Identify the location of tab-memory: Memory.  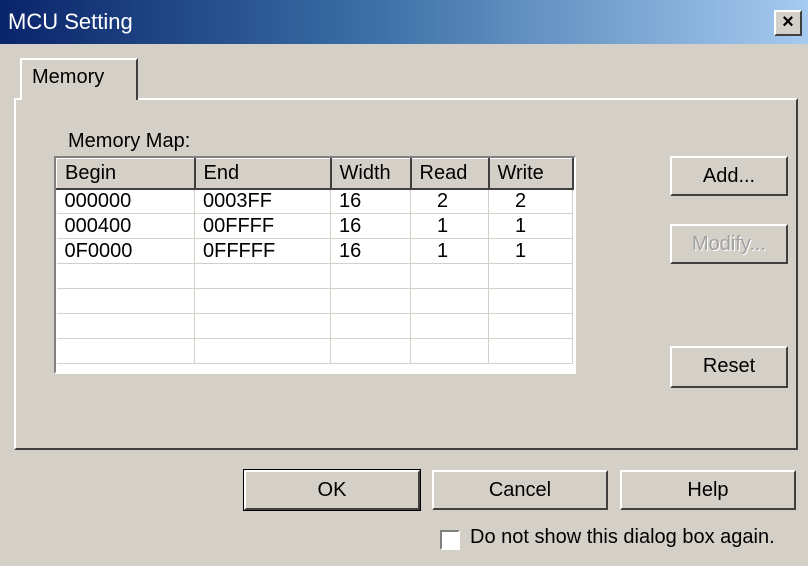
(79, 79).